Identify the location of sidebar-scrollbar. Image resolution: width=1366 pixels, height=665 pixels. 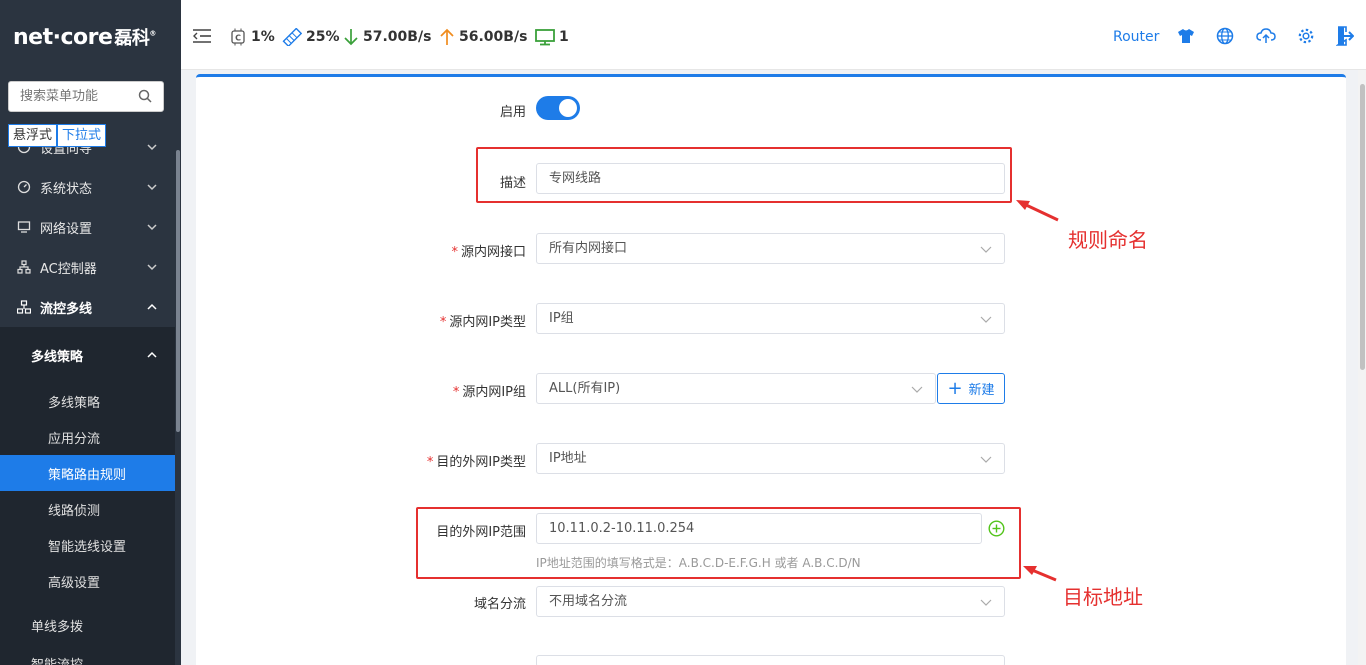
(178, 291).